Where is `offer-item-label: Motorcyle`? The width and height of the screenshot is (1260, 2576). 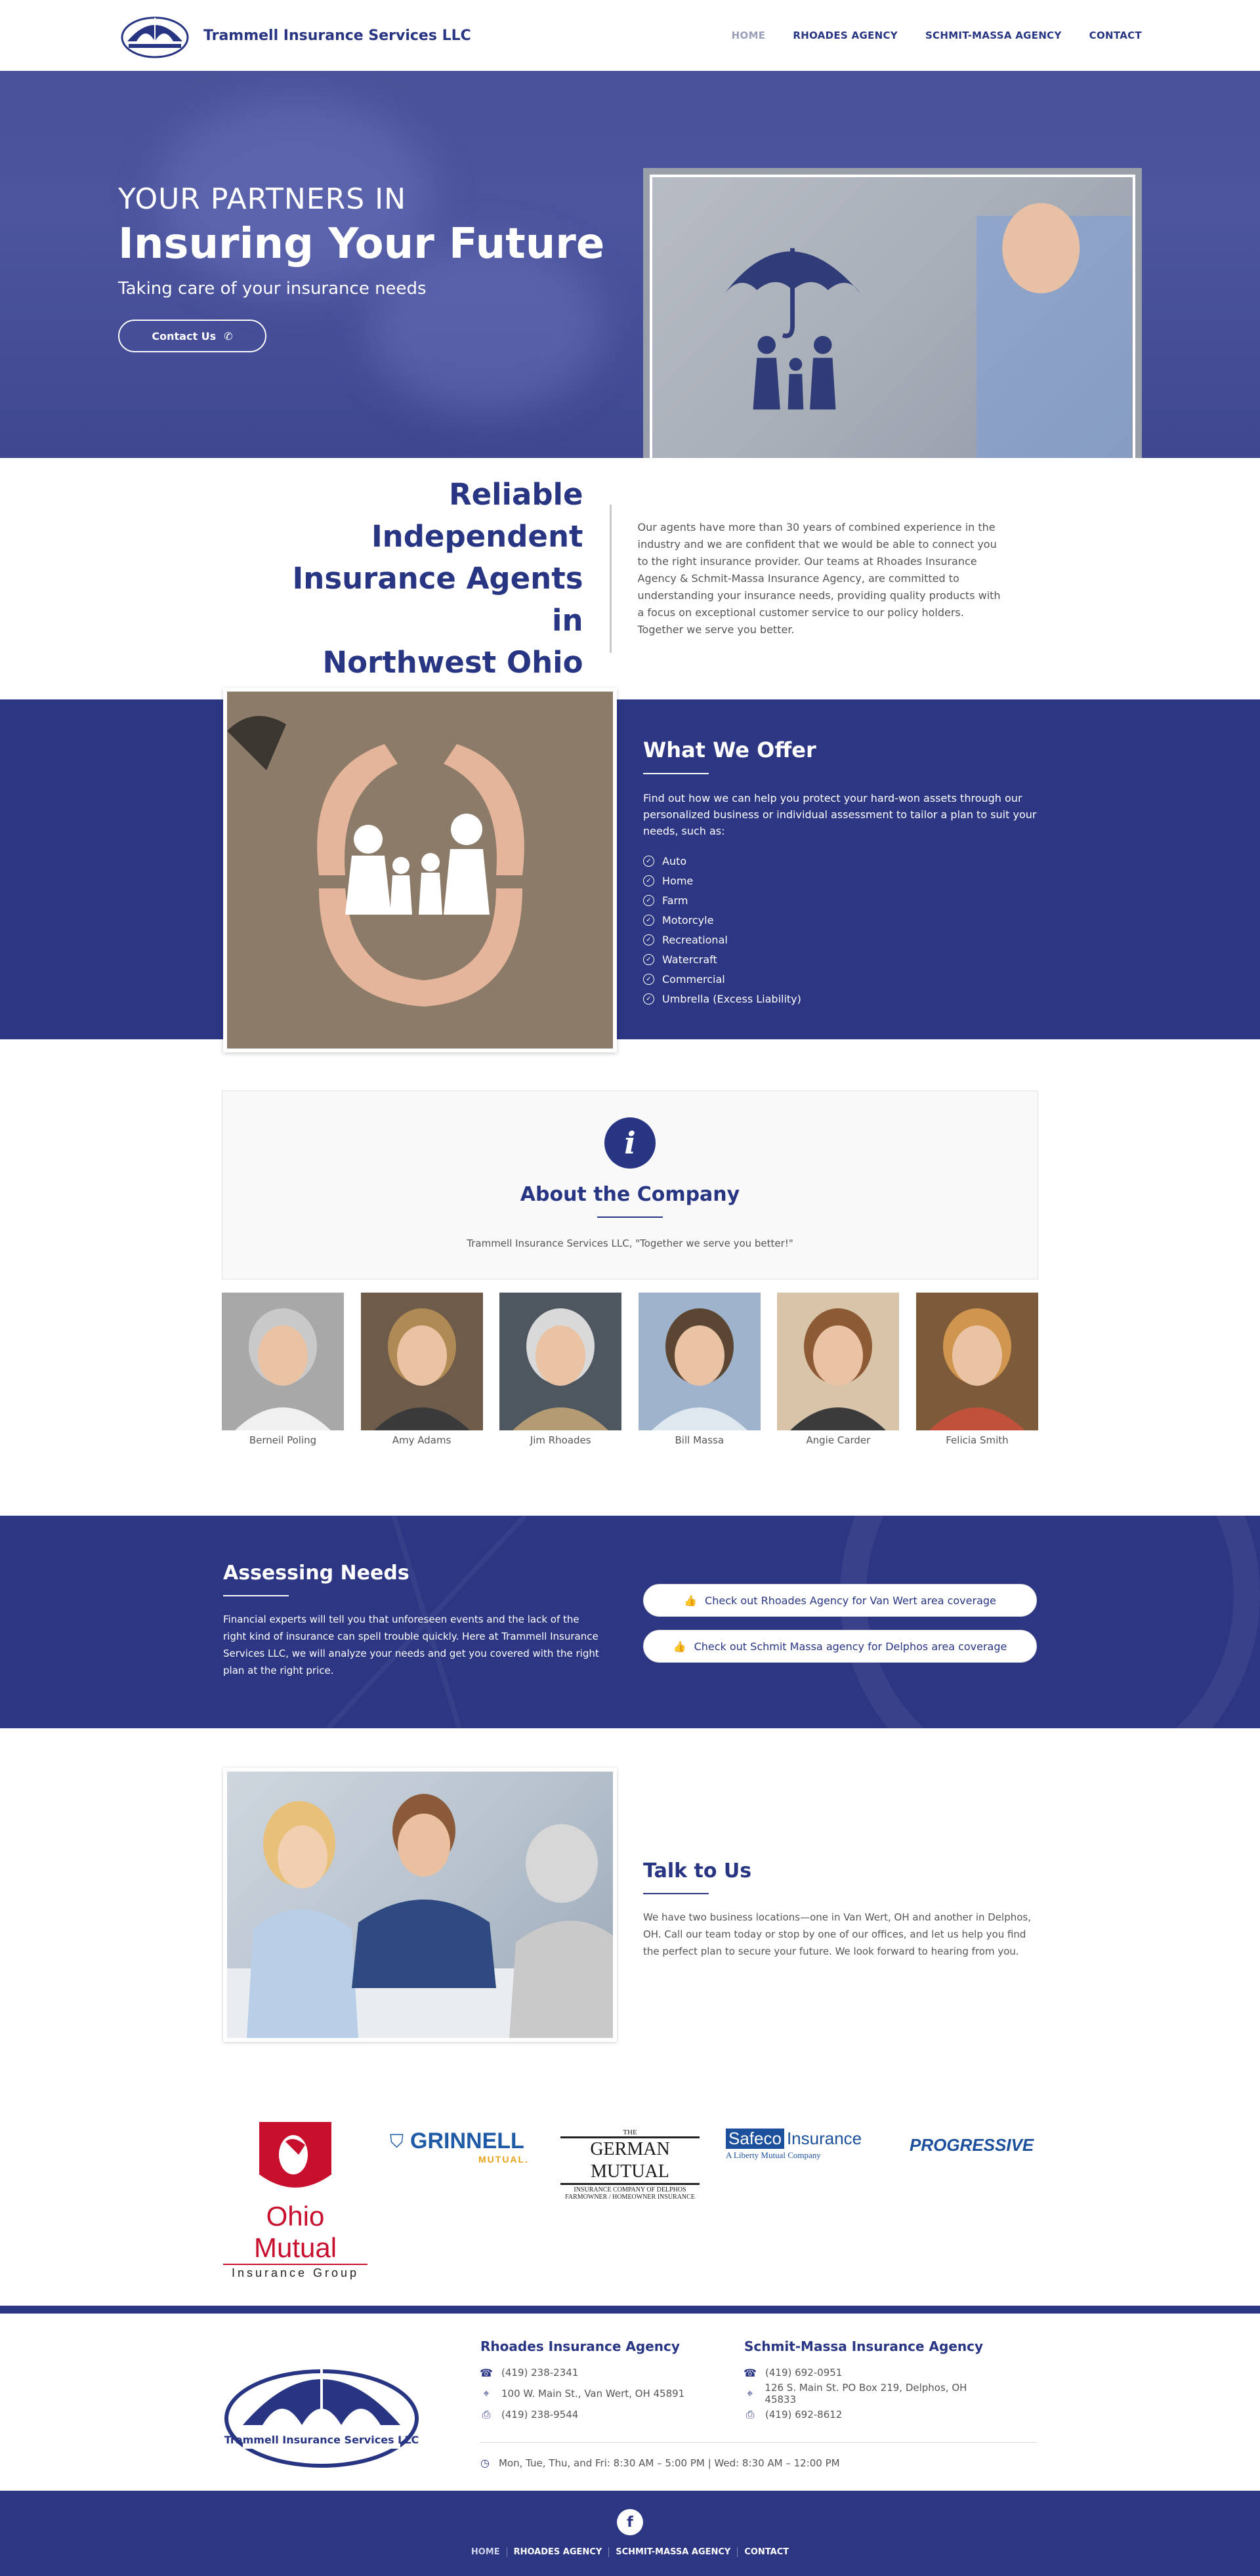 offer-item-label: Motorcyle is located at coordinates (688, 919).